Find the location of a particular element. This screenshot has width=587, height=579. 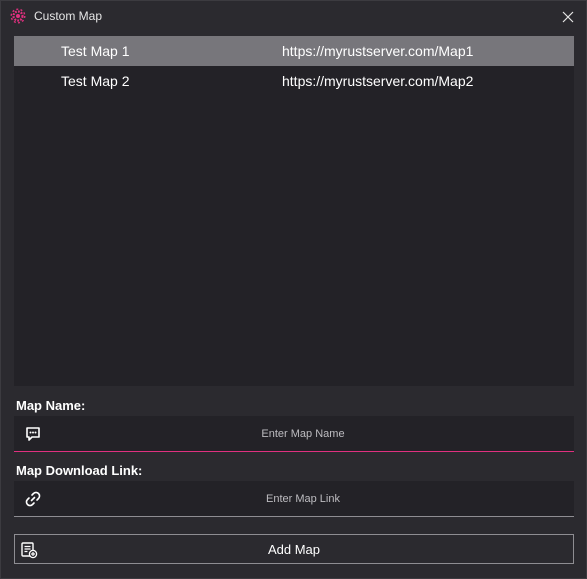

close-icon is located at coordinates (568, 17).